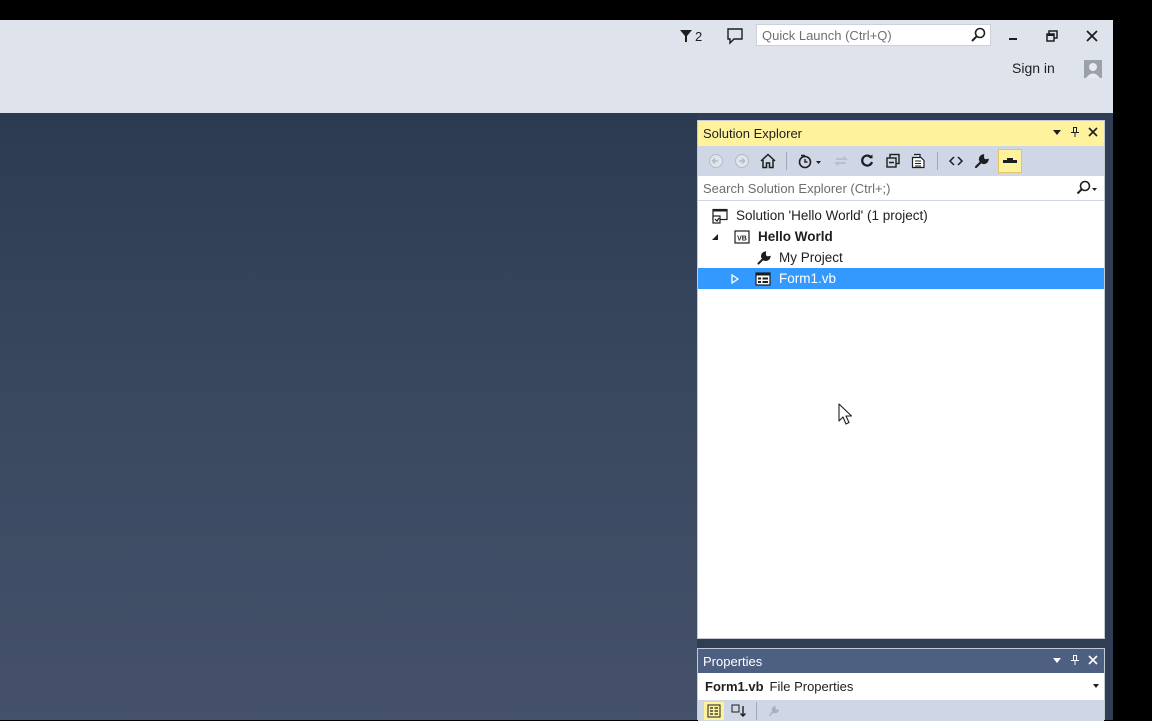 Image resolution: width=1152 pixels, height=721 pixels. Describe the element at coordinates (811, 686) in the screenshot. I see `properties-object-type: File Properties` at that location.